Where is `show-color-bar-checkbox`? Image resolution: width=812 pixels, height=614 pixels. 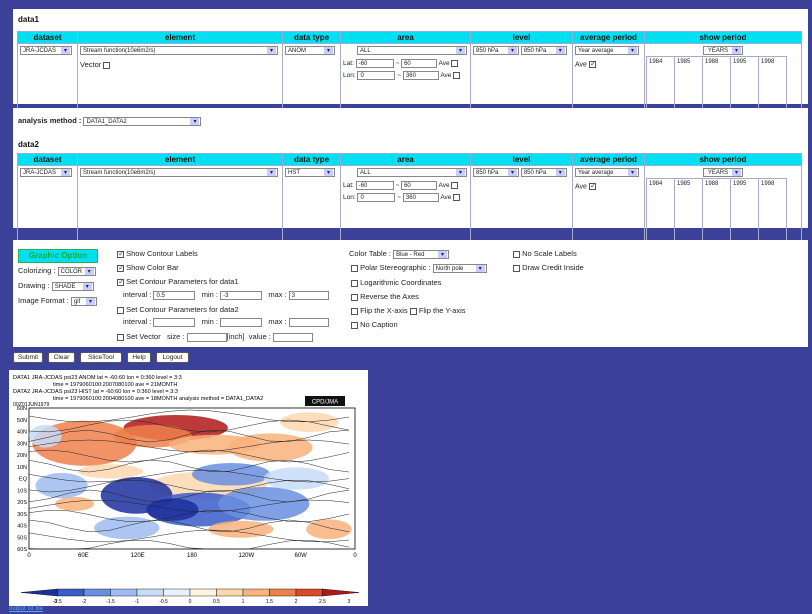
show-color-bar-checkbox is located at coordinates (121, 267).